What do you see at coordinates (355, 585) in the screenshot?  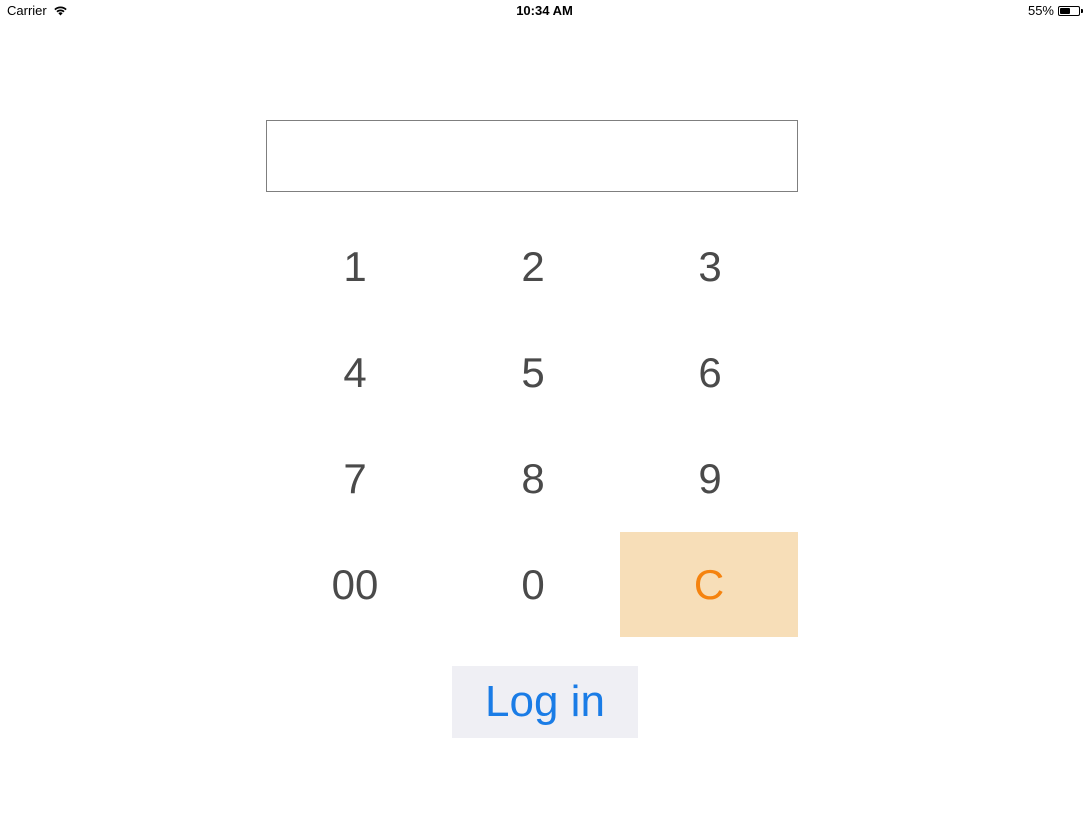 I see `key-00: 00` at bounding box center [355, 585].